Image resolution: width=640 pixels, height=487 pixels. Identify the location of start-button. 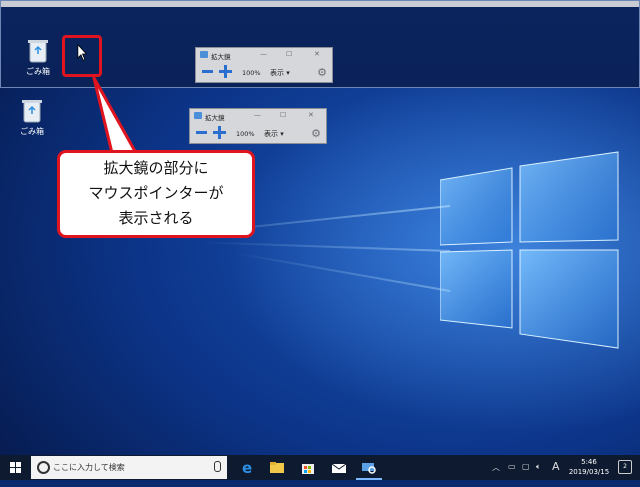
(15, 467).